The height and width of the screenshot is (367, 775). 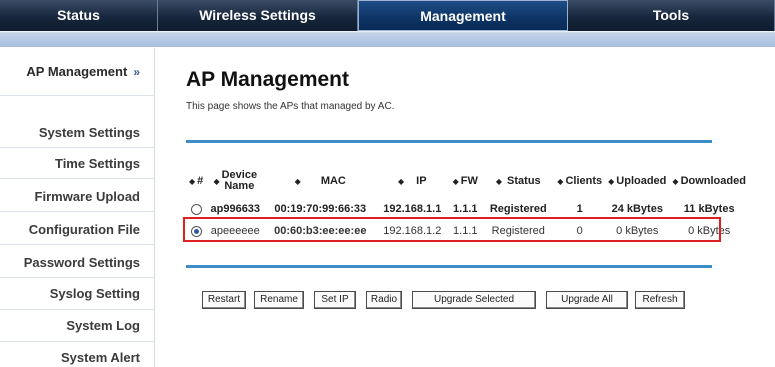 I want to click on column-header-downloaded: ◆ Downloaded, so click(x=709, y=181).